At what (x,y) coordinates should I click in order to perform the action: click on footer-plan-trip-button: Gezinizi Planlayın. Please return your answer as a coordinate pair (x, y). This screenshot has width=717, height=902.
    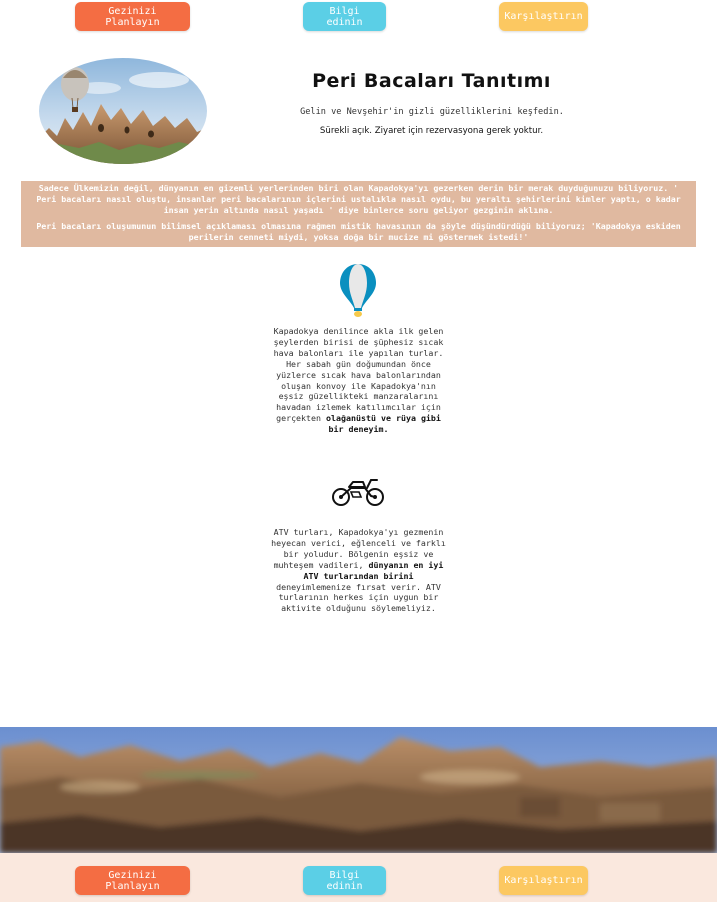
    Looking at the image, I should click on (132, 880).